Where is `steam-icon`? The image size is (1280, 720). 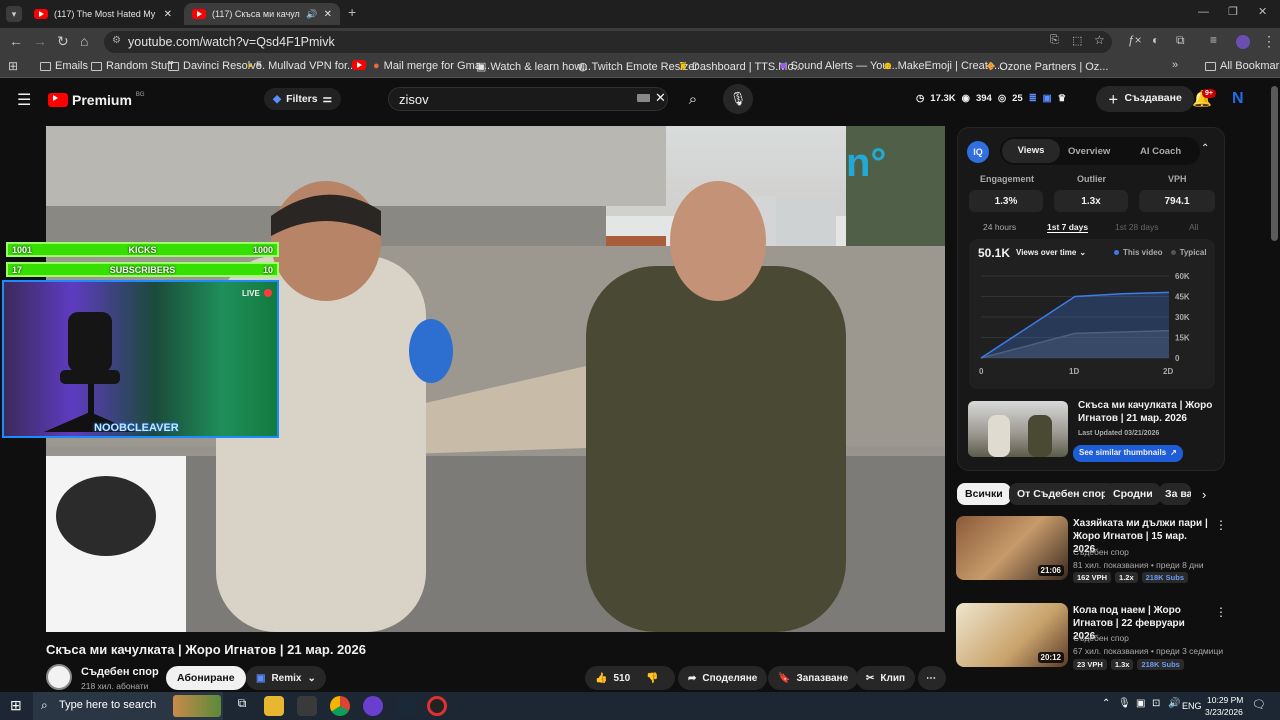 steam-icon is located at coordinates (406, 706).